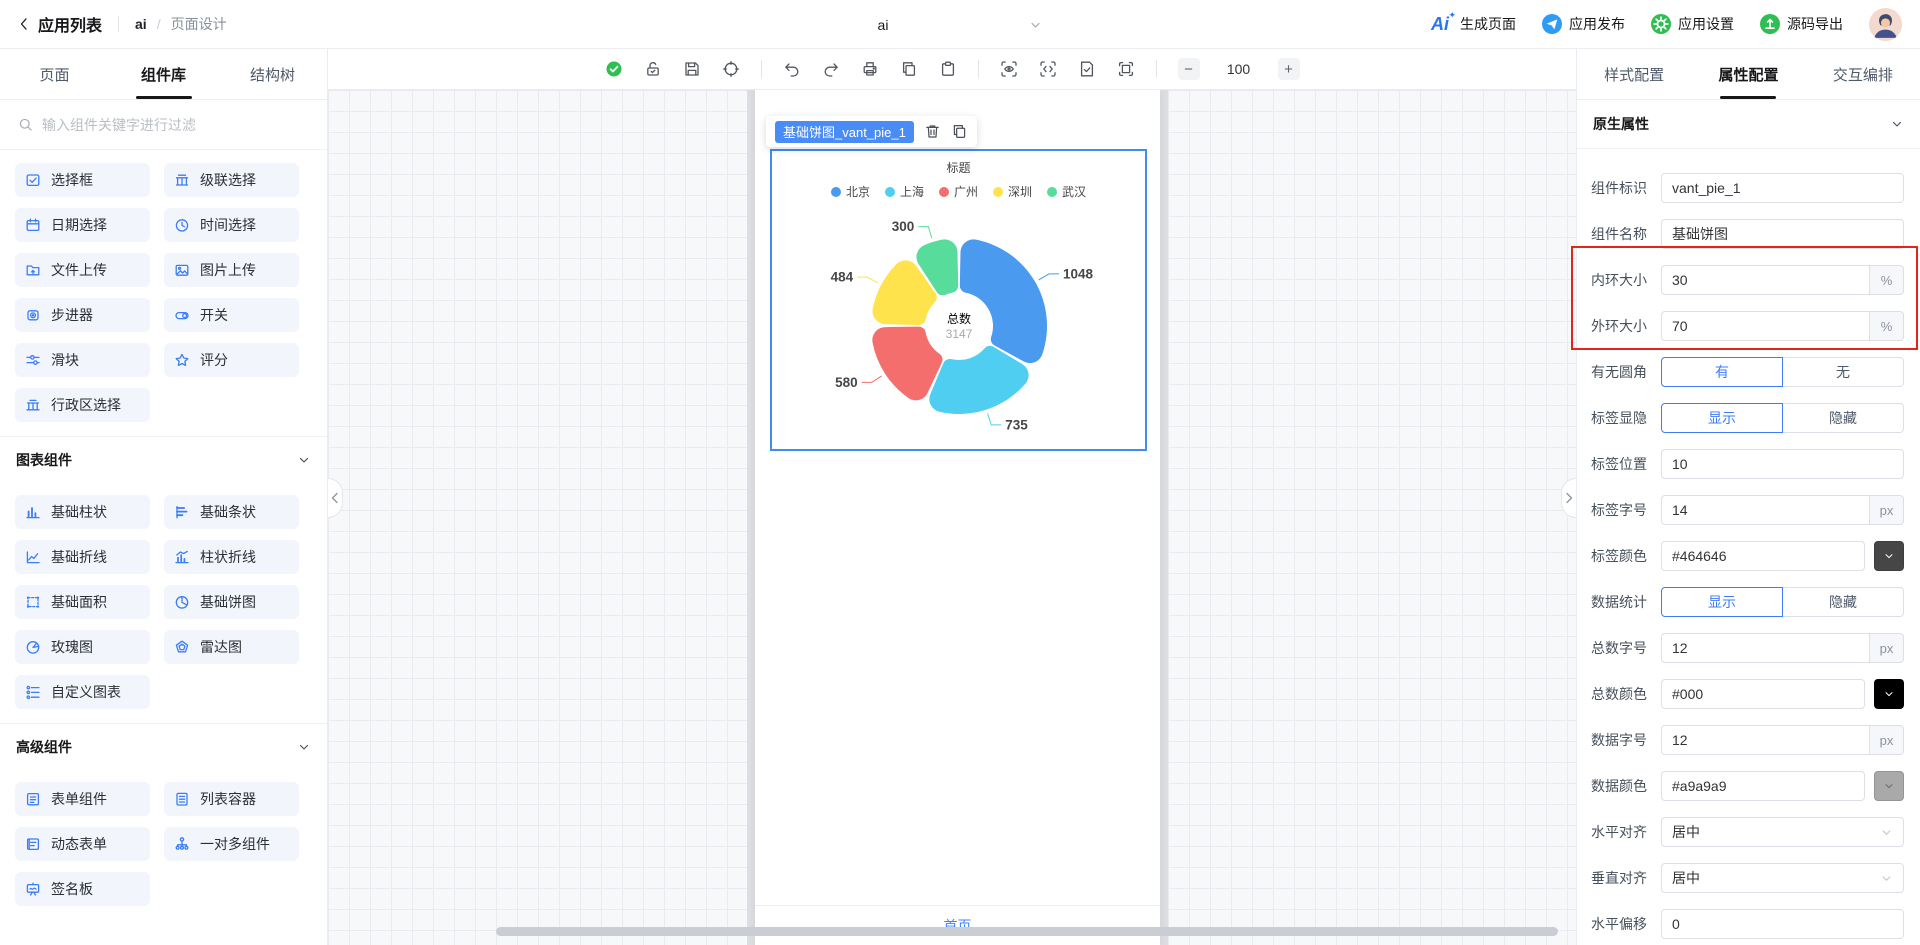 Image resolution: width=1920 pixels, height=945 pixels. I want to click on field-input: 0, so click(1782, 924).